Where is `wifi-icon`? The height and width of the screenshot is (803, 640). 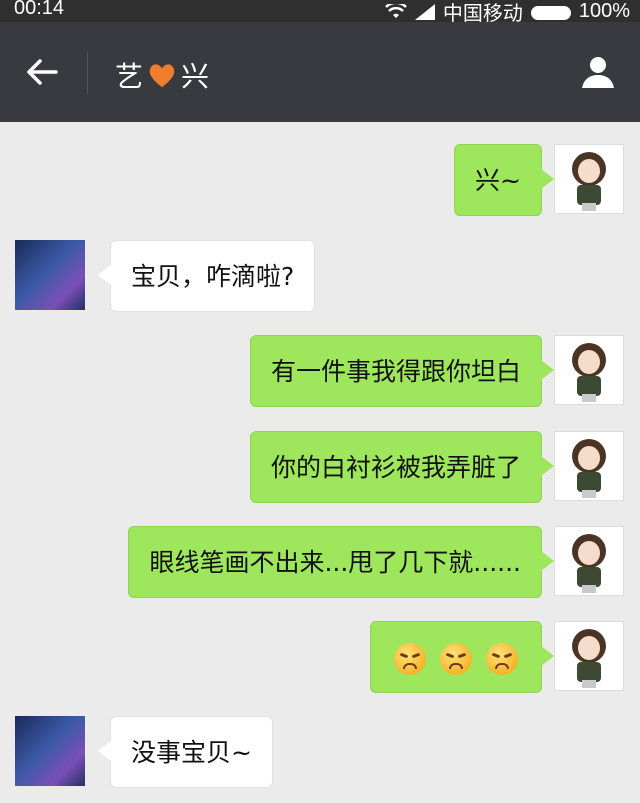 wifi-icon is located at coordinates (395, 10).